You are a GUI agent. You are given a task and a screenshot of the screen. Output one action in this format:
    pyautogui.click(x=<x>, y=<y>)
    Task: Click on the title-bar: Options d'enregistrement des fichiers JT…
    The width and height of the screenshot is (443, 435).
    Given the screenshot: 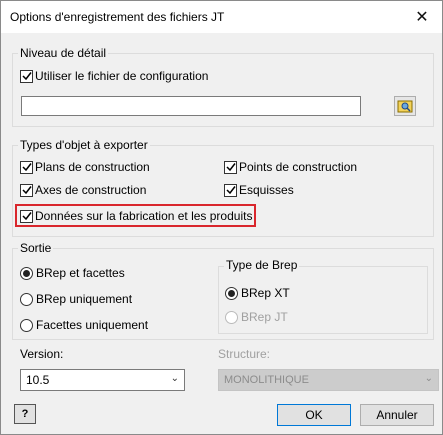 What is the action you would take?
    pyautogui.click(x=221, y=17)
    